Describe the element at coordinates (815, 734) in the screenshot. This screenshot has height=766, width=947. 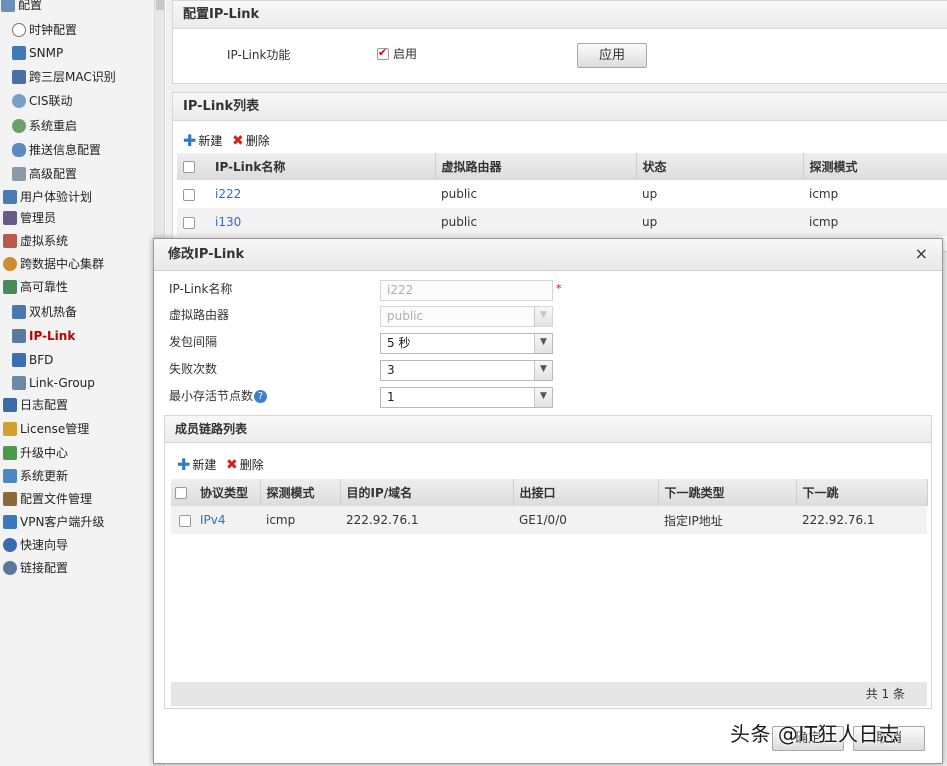
I see `watermark: 头条 @IT狂人日志` at that location.